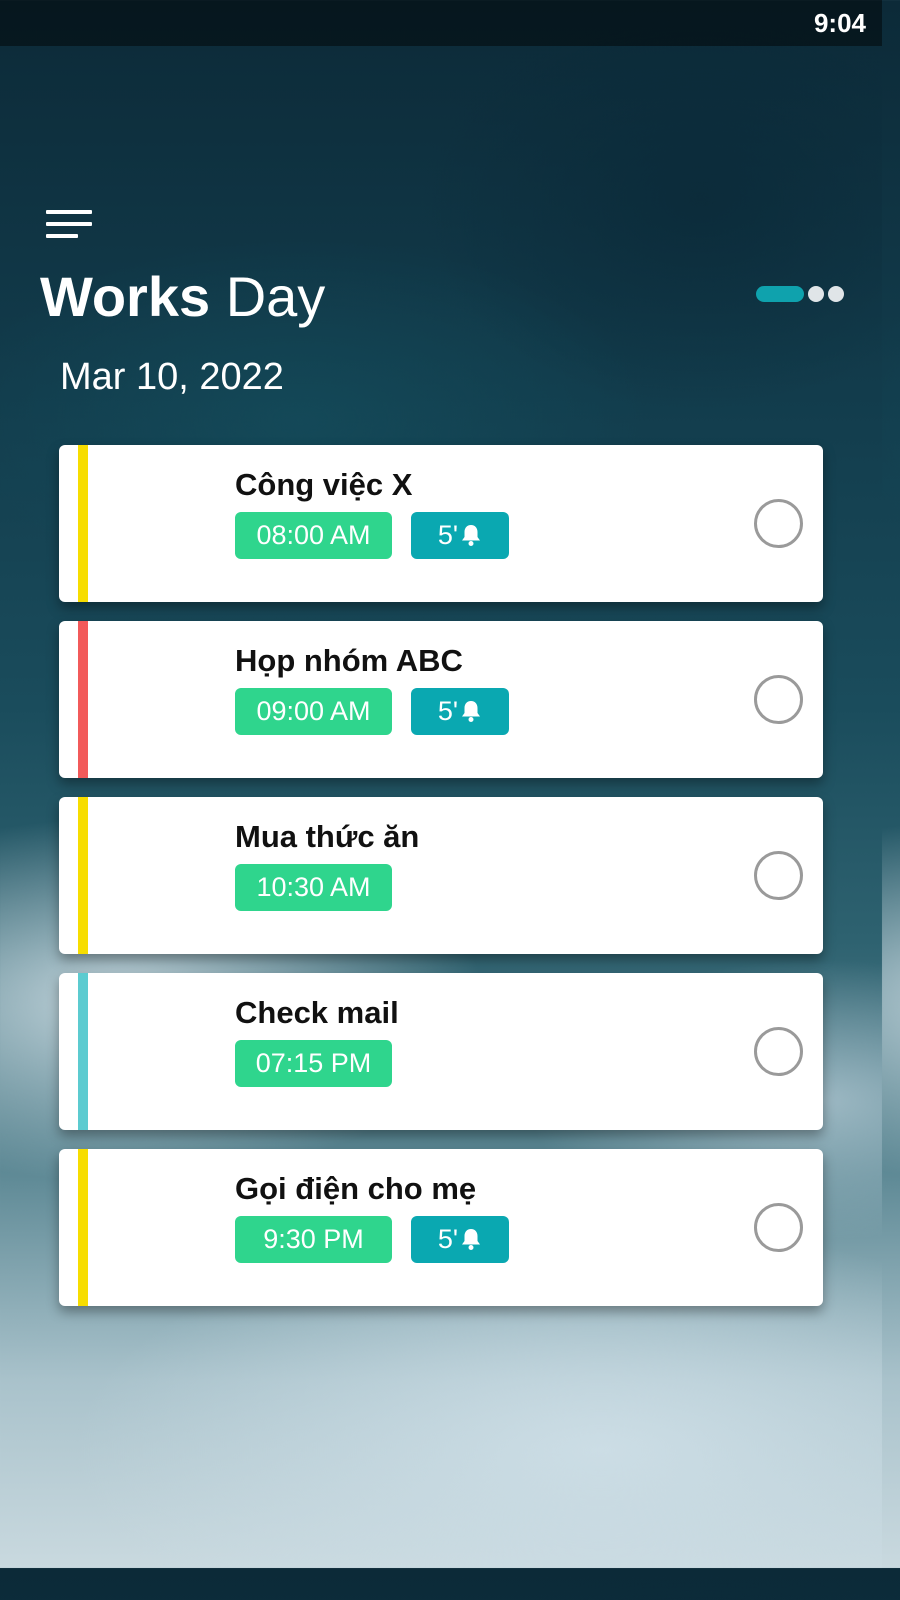 This screenshot has height=1600, width=900. Describe the element at coordinates (313, 535) in the screenshot. I see `task-time-badge: 08:00 AM` at that location.